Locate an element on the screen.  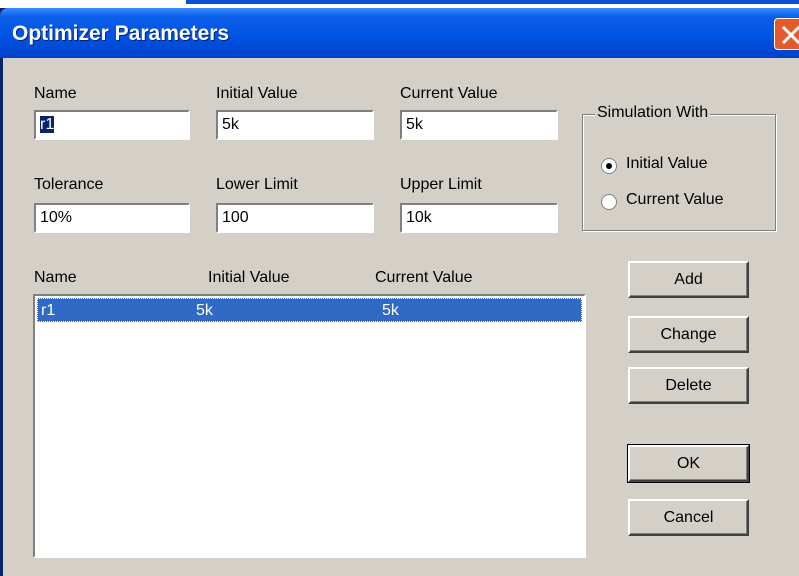
radio-current-value is located at coordinates (609, 202).